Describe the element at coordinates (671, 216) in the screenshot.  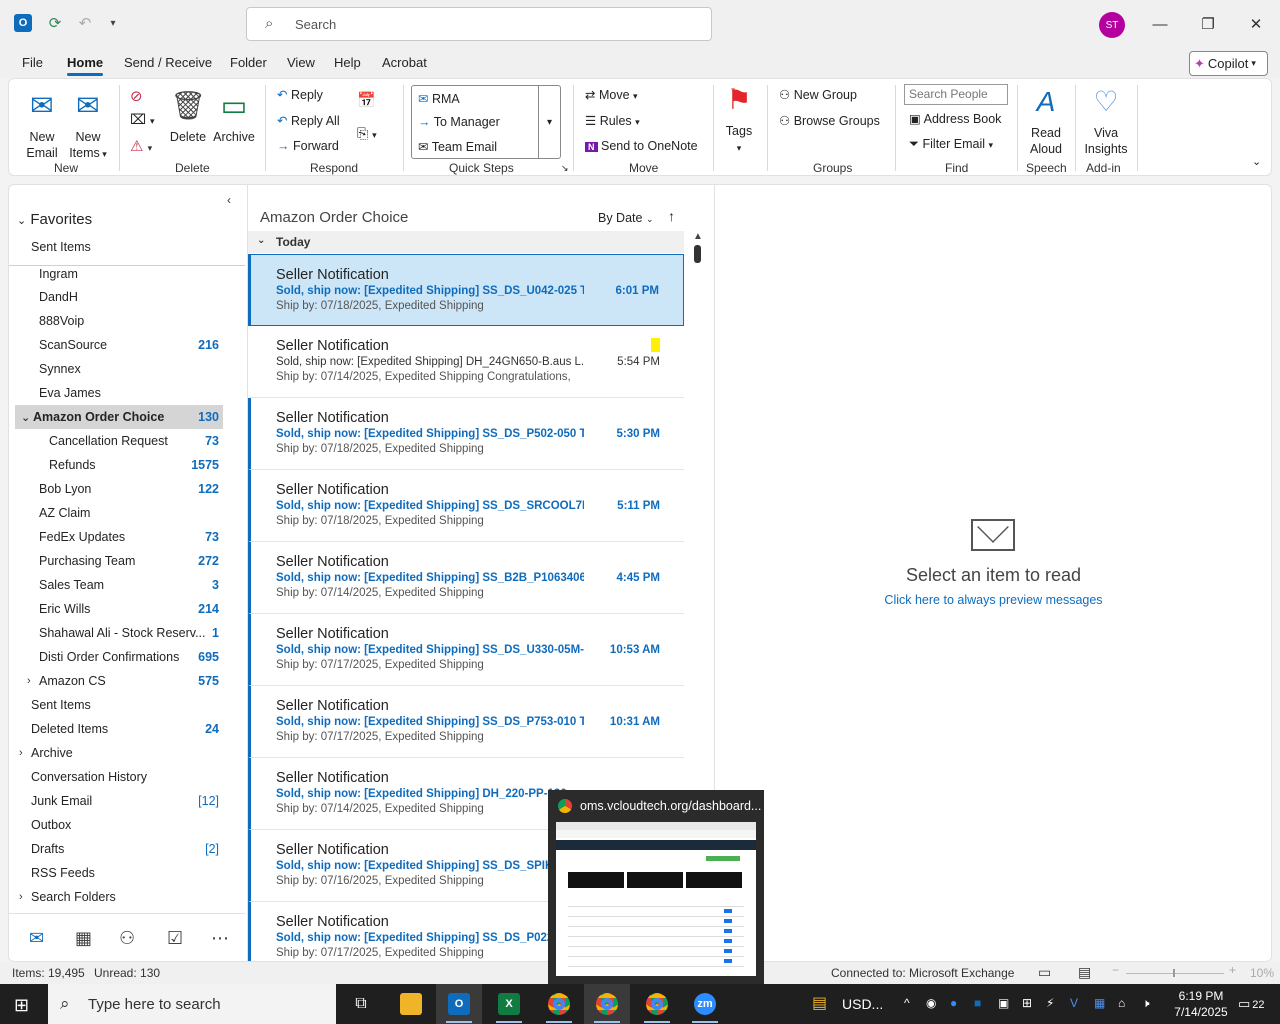
I see `sort-direction-icon: ↑` at that location.